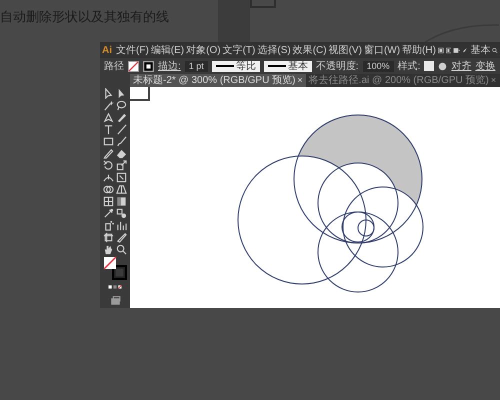 The height and width of the screenshot is (400, 500). I want to click on layout-panel-icon, so click(449, 50).